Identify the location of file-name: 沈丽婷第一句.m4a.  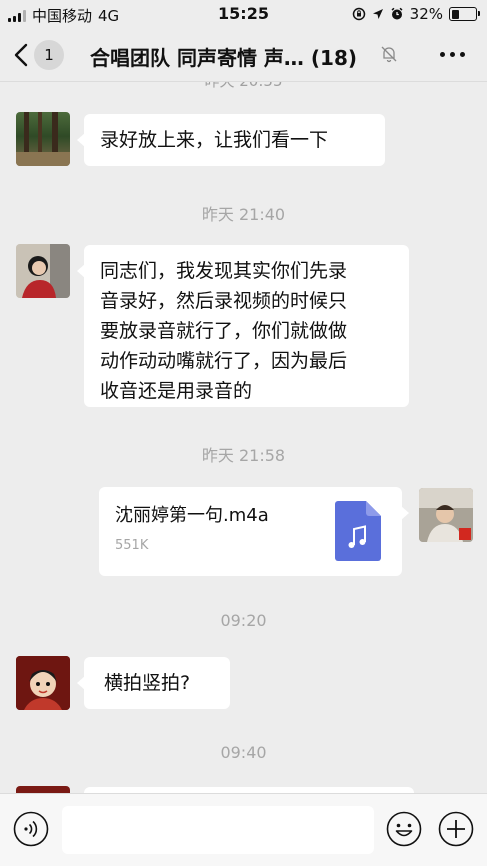
(192, 515).